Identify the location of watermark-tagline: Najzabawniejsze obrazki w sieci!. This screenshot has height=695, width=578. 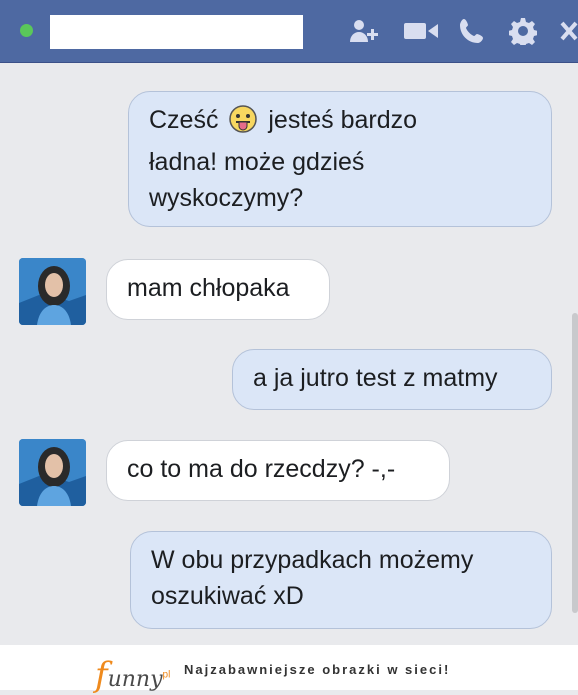
(317, 669).